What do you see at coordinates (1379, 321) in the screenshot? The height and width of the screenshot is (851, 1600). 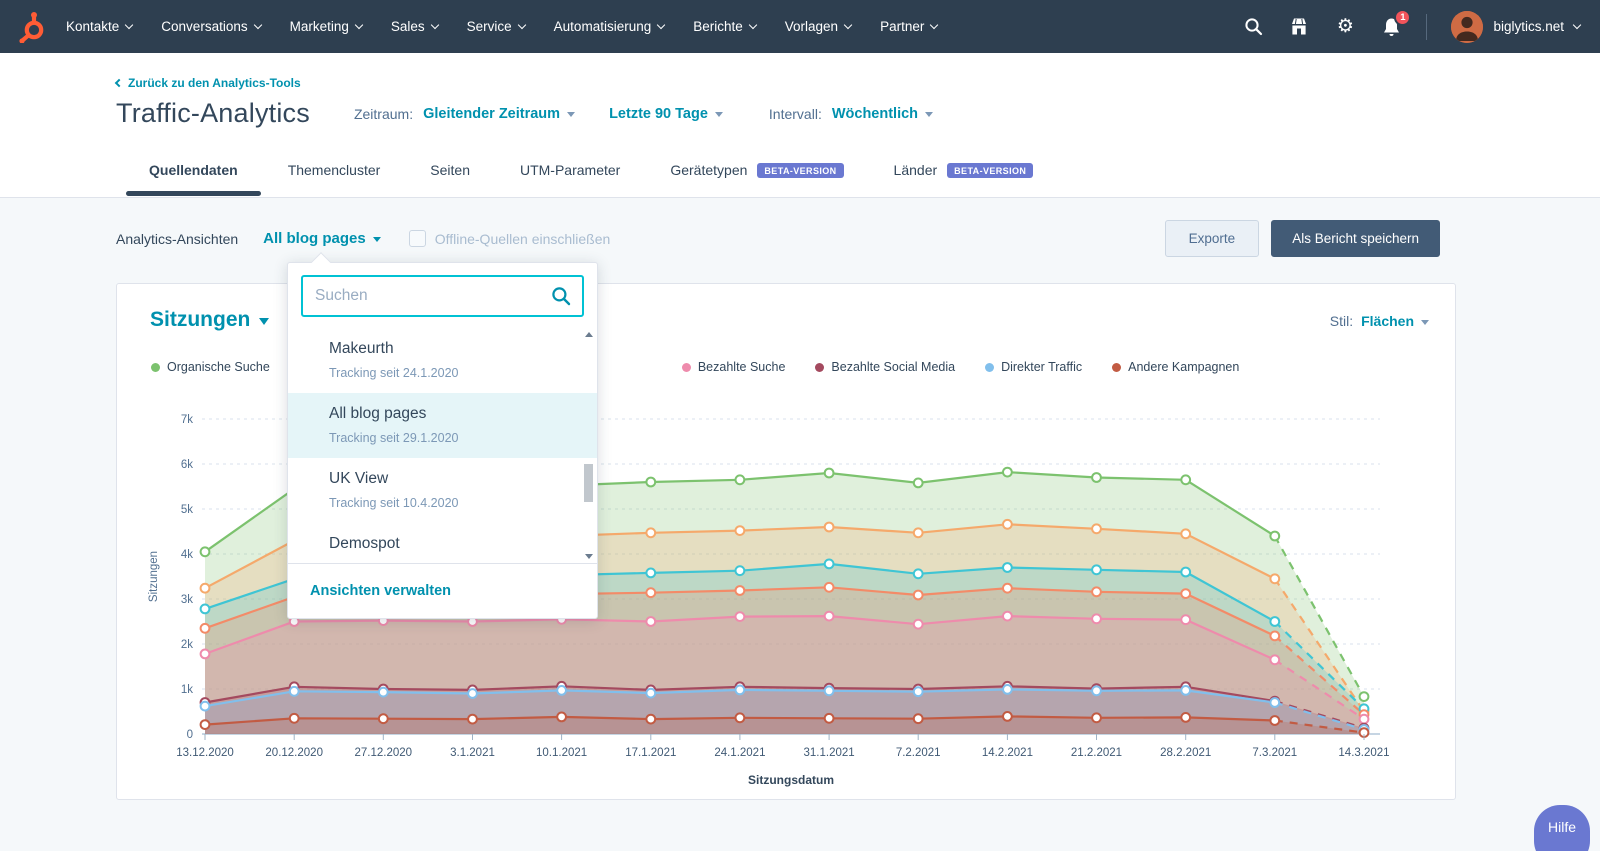 I see `style-dropdown: Stil: Flächen` at bounding box center [1379, 321].